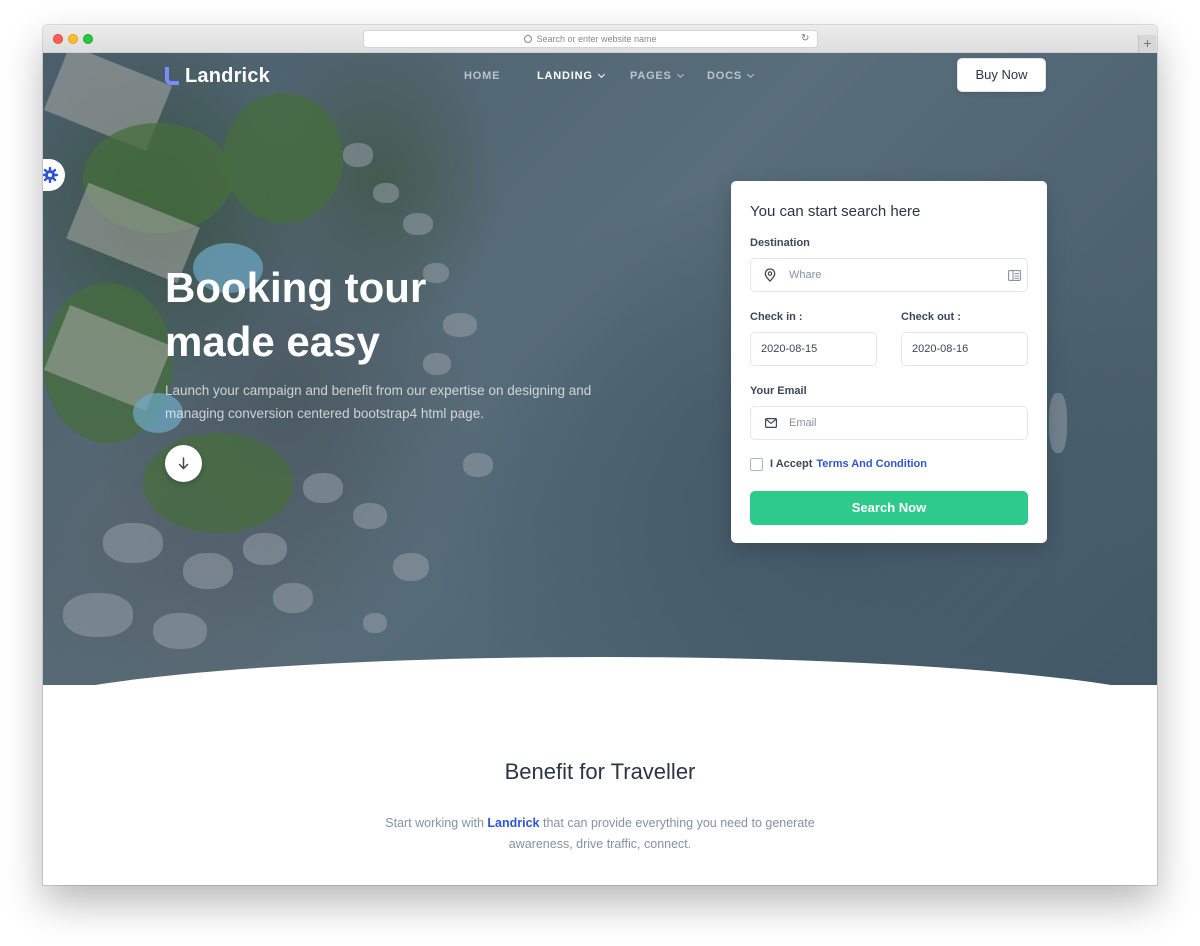 This screenshot has height=946, width=1200. I want to click on search-now-button: Search Now, so click(889, 508).